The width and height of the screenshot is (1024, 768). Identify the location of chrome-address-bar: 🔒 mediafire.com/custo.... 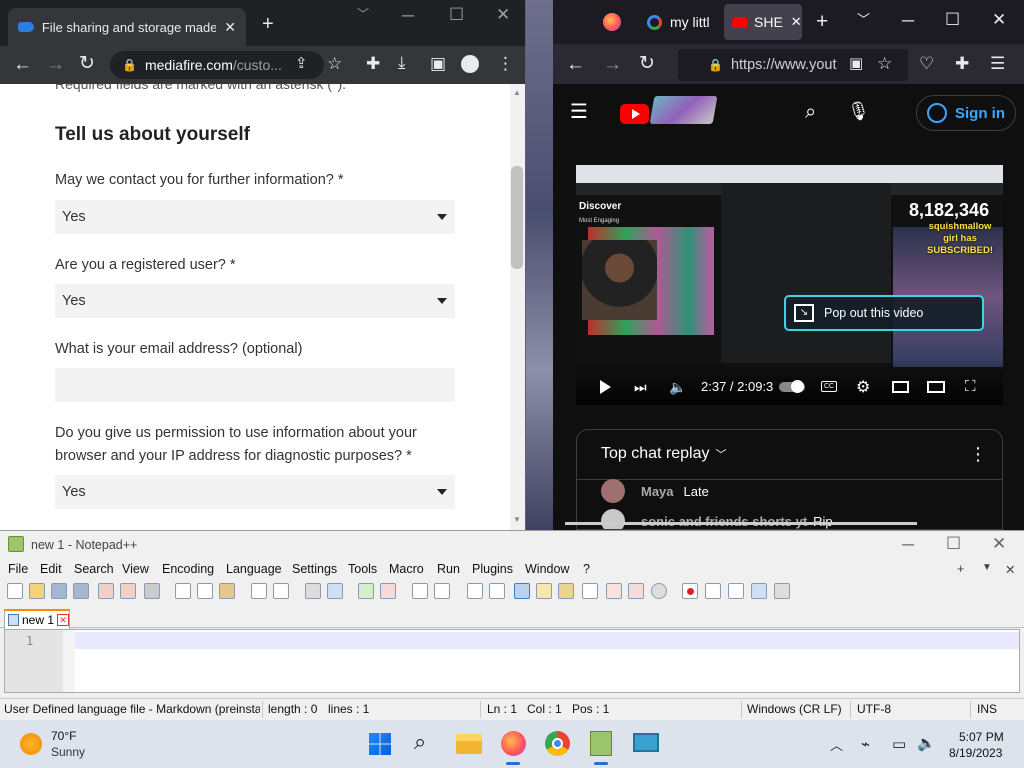
(217, 65).